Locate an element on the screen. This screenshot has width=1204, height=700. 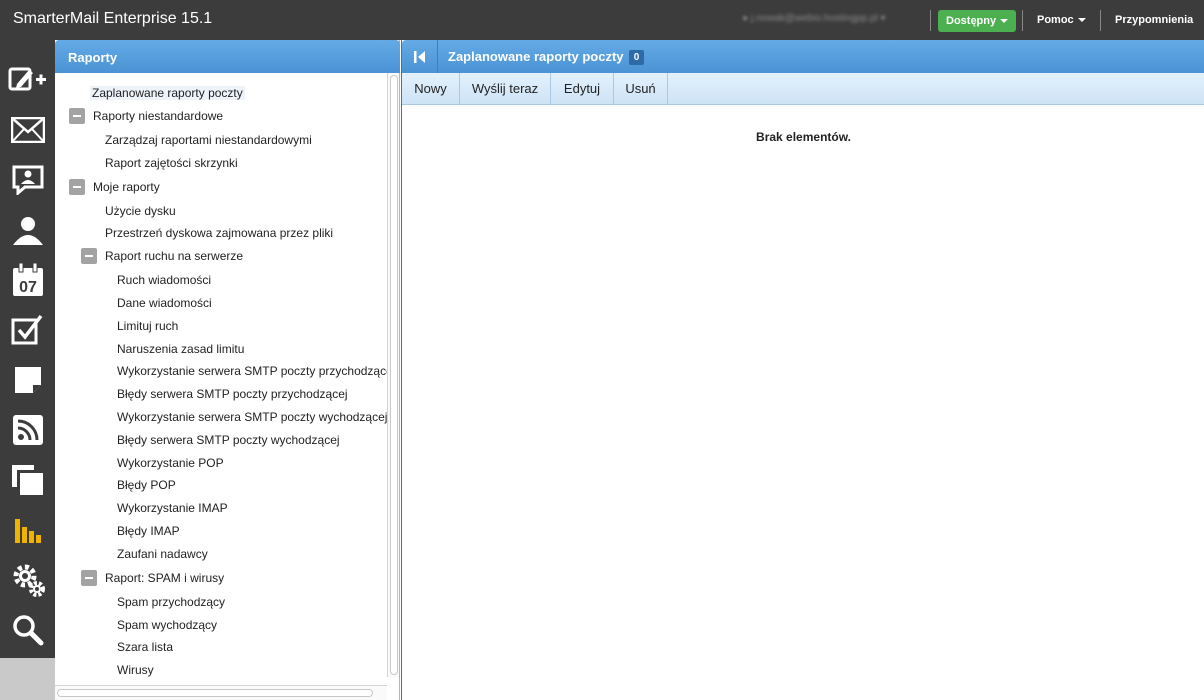
send-now-button: Wyślij teraz is located at coordinates (505, 88).